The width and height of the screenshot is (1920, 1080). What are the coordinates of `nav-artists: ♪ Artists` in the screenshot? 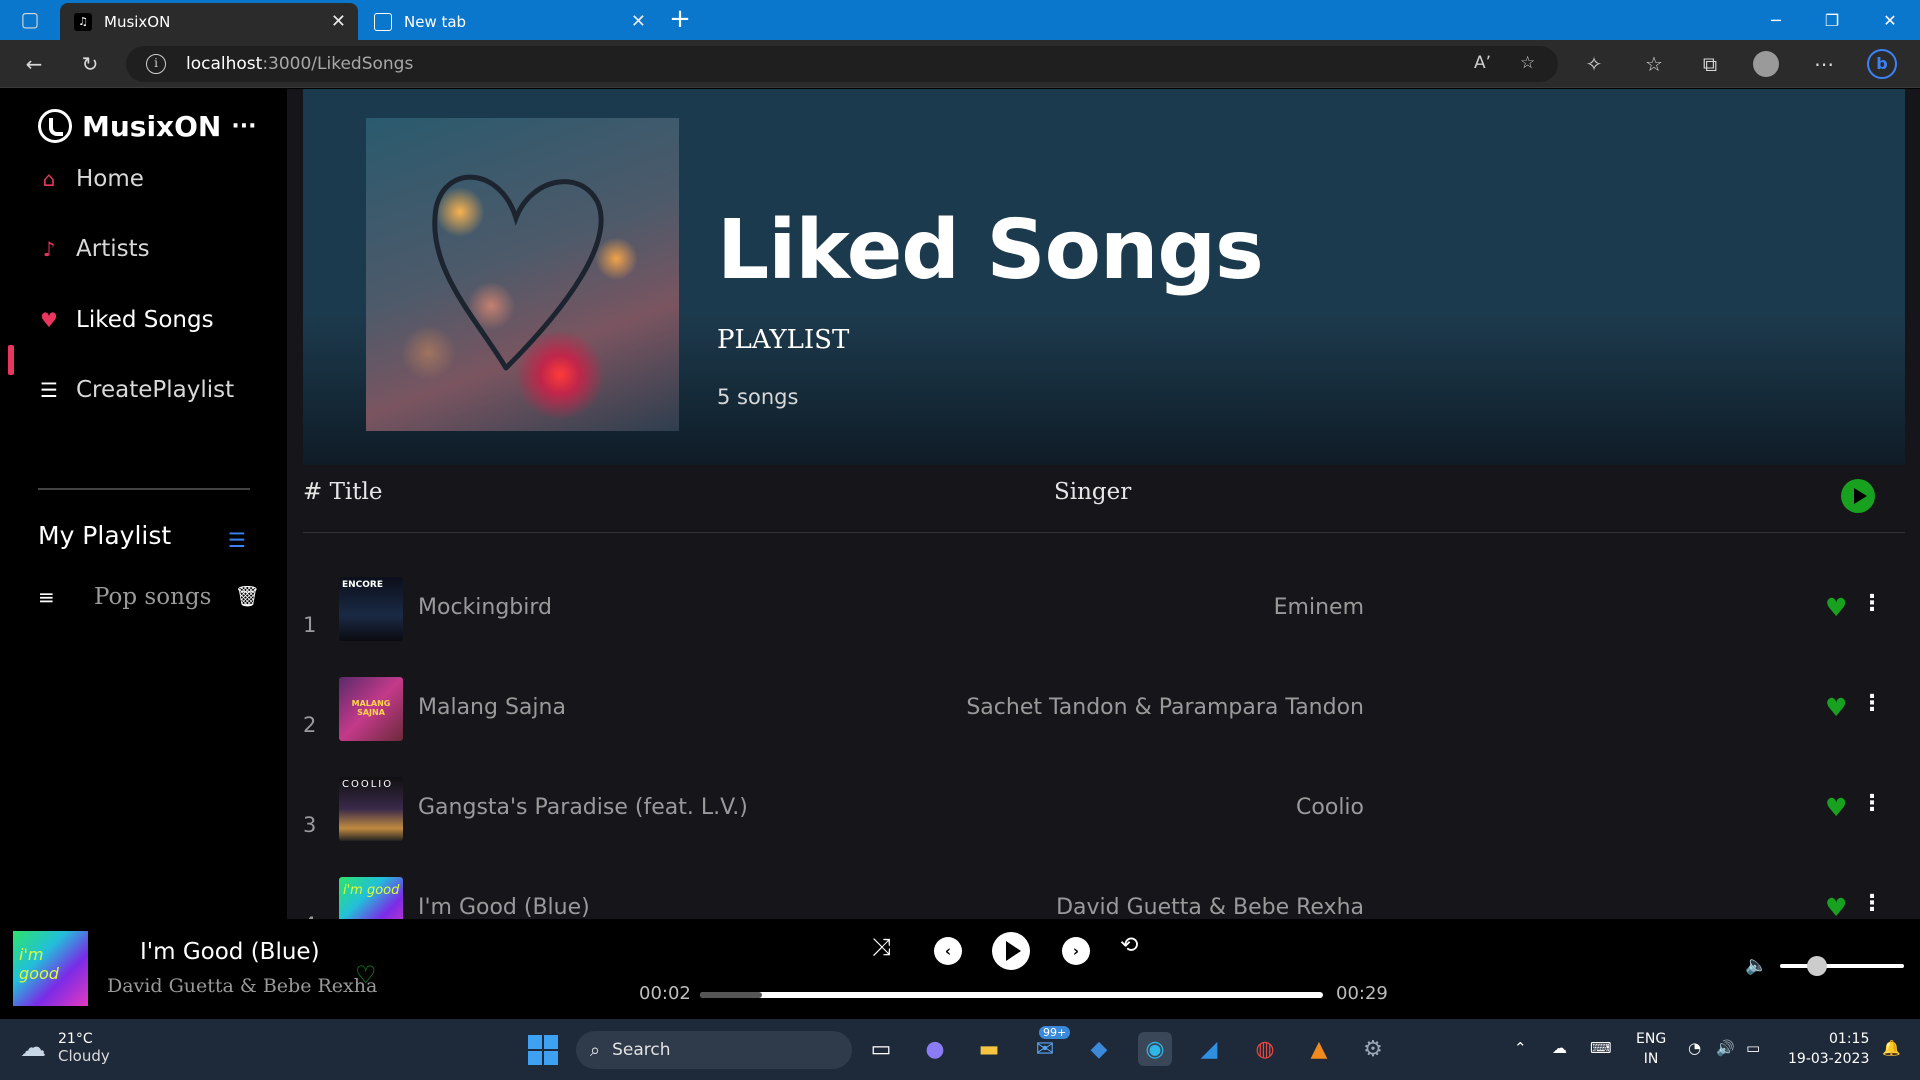 It's located at (94, 249).